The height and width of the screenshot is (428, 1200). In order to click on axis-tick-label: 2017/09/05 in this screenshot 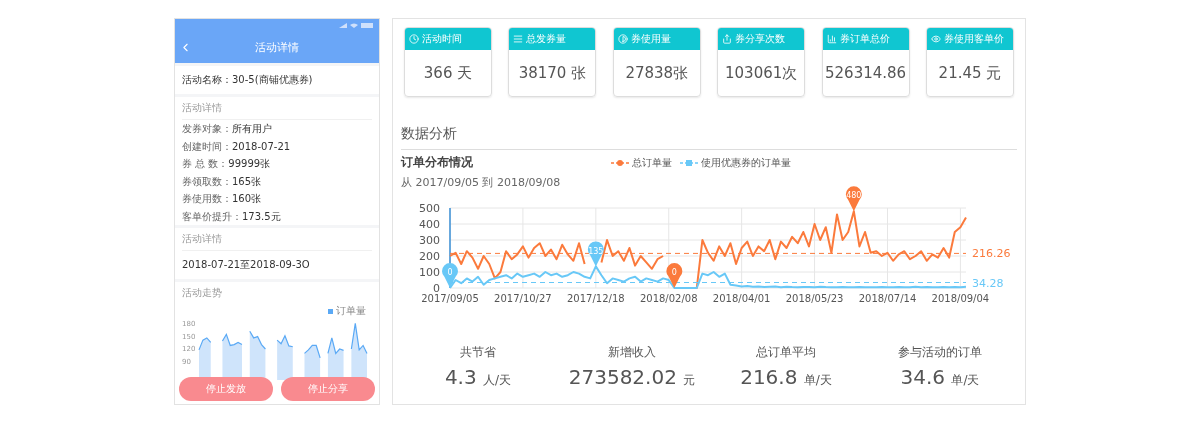, I will do `click(450, 298)`.